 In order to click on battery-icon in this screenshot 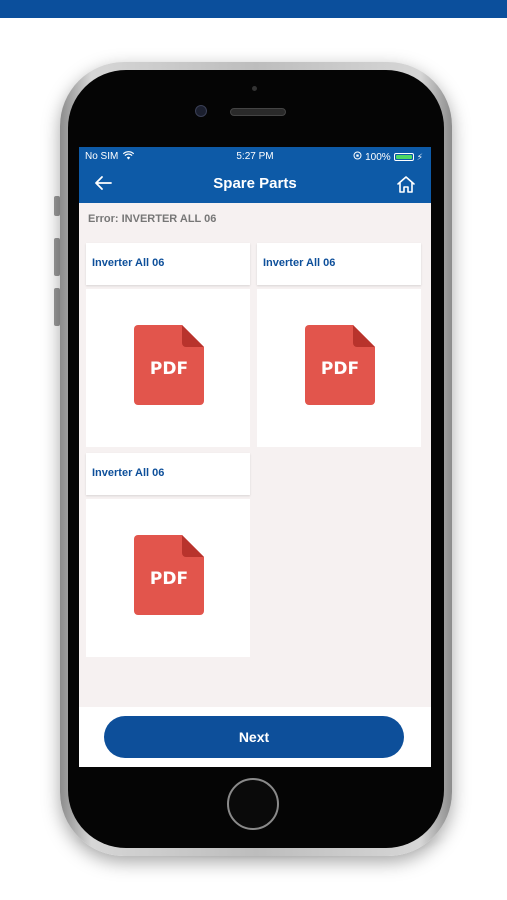, I will do `click(403, 157)`.